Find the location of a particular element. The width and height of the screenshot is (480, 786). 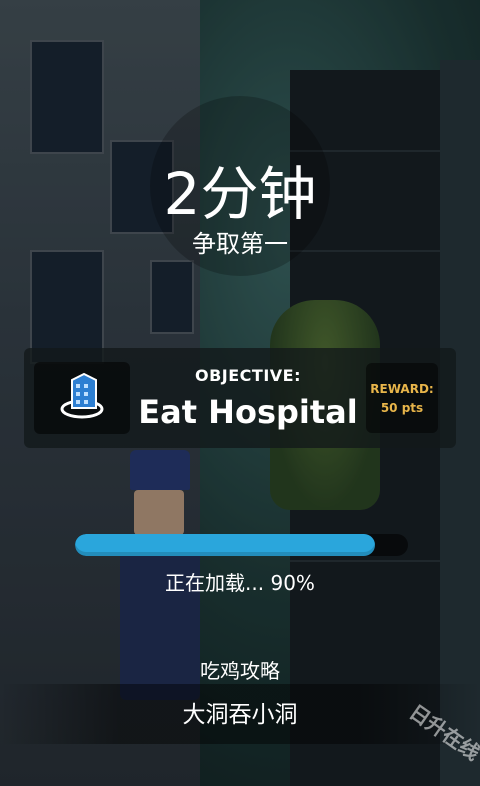

loading-progress-bar is located at coordinates (241, 545).